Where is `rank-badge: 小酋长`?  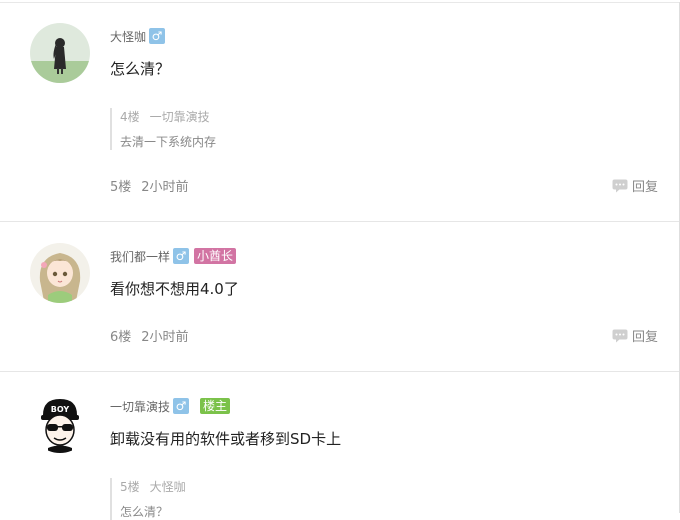 rank-badge: 小酋长 is located at coordinates (215, 256).